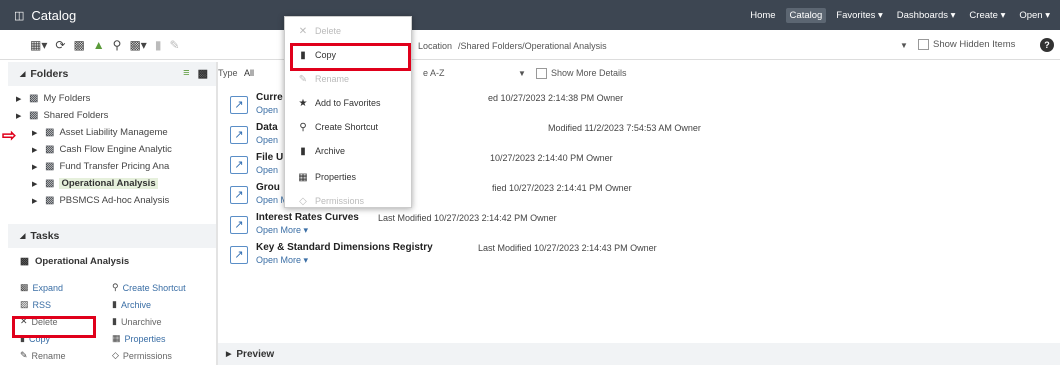 This screenshot has height=365, width=1060. I want to click on show-more-details: Show More Details, so click(581, 73).